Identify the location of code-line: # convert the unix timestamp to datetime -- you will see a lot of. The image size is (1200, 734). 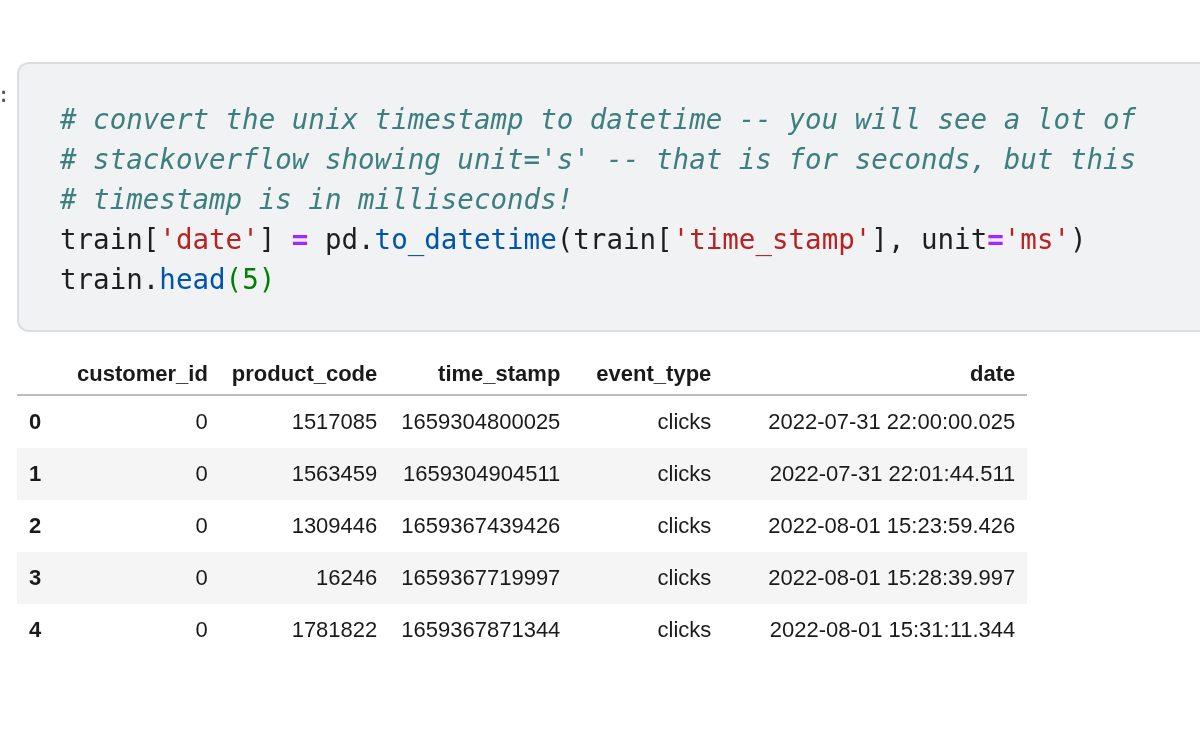
(599, 119).